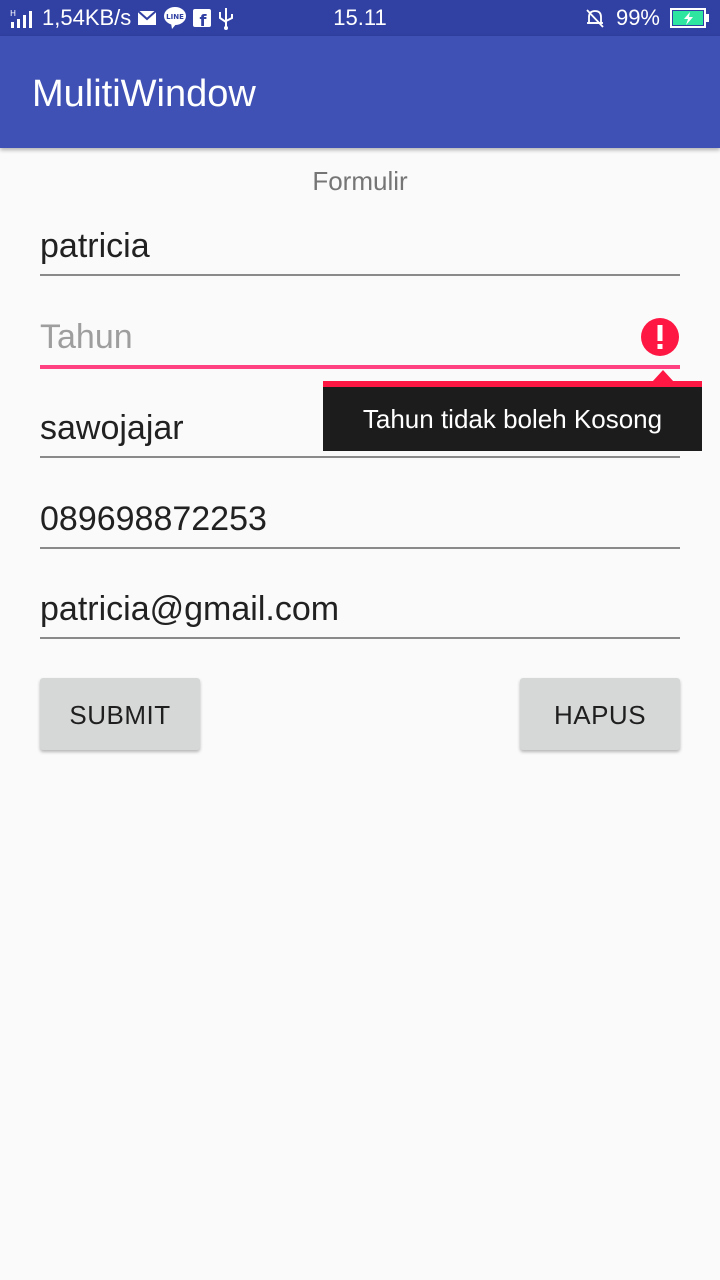 The height and width of the screenshot is (1280, 720). I want to click on app-bar: MulitiWindow, so click(360, 92).